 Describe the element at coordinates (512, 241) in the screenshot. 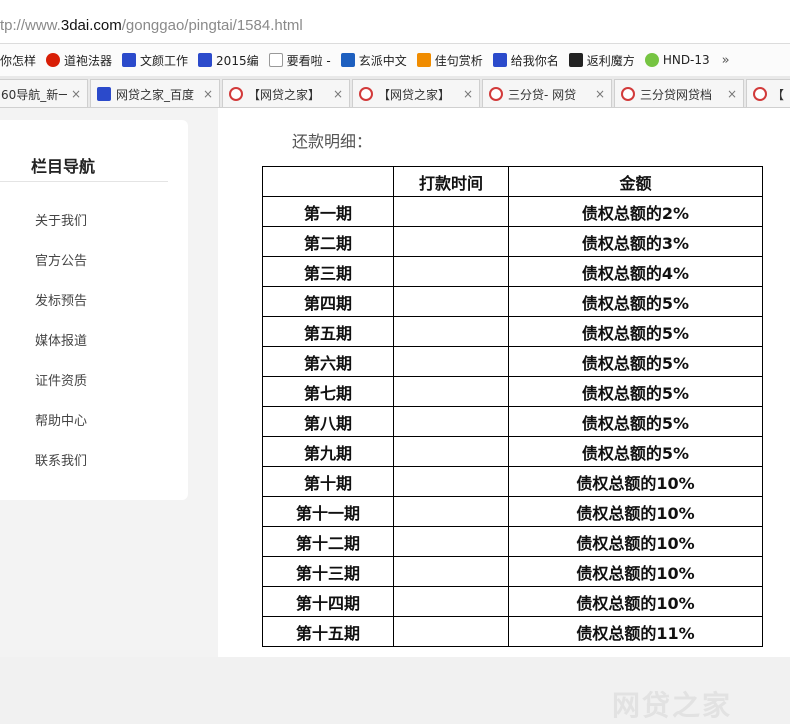

I see `table-row: 第二期 债权总额的3%` at that location.